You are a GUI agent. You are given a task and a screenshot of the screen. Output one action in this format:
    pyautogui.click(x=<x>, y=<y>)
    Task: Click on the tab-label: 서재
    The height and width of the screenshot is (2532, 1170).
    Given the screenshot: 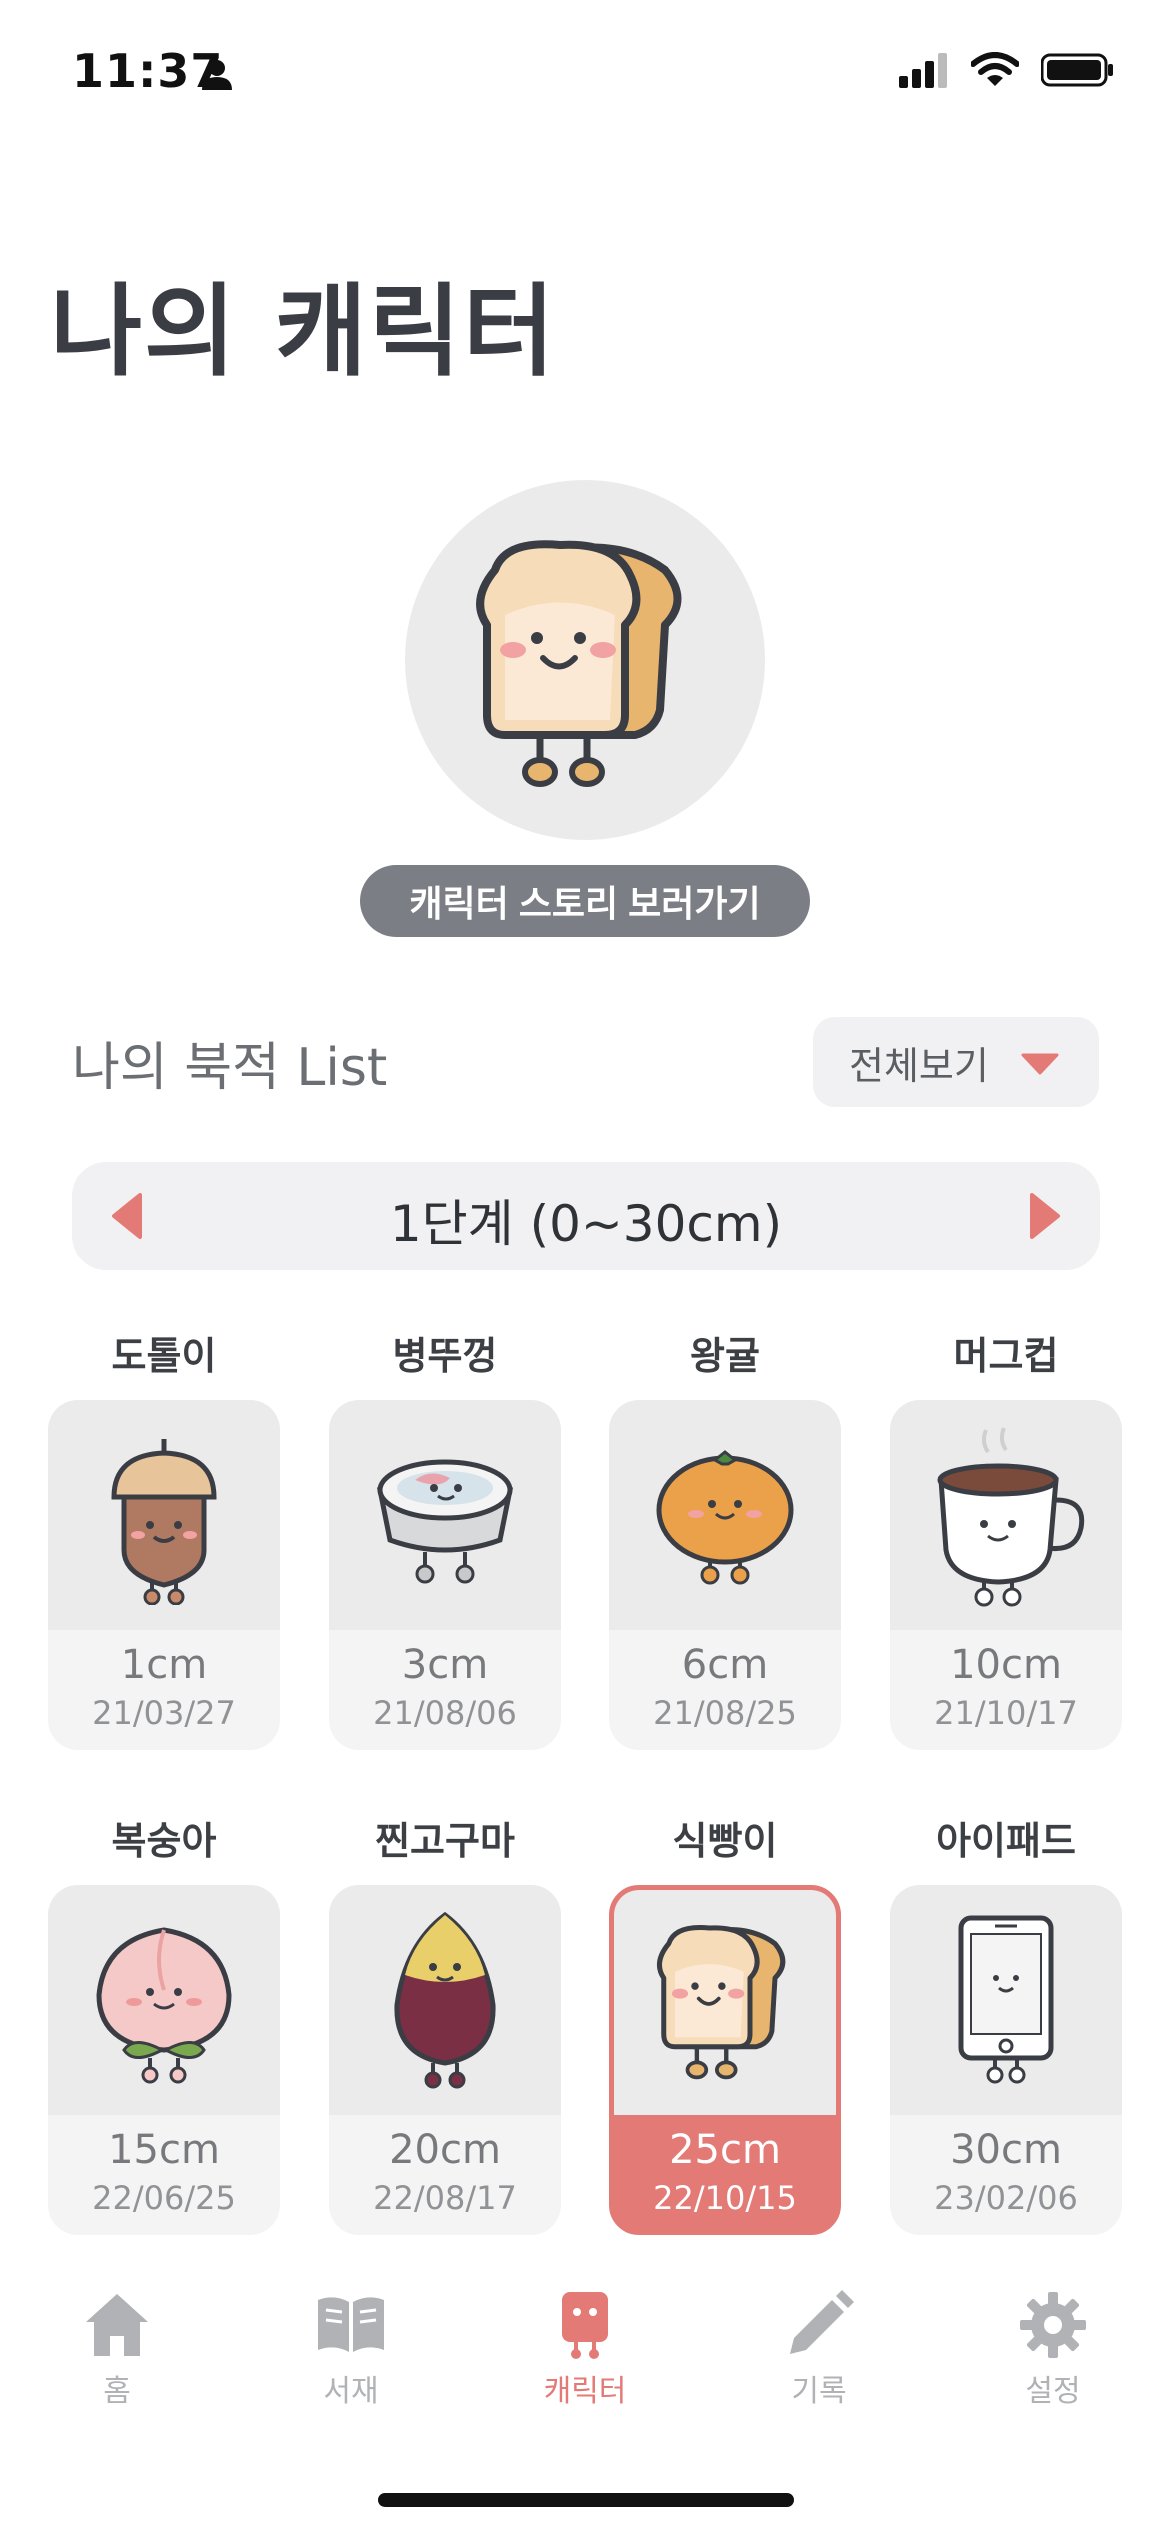 What is the action you would take?
    pyautogui.click(x=351, y=2391)
    